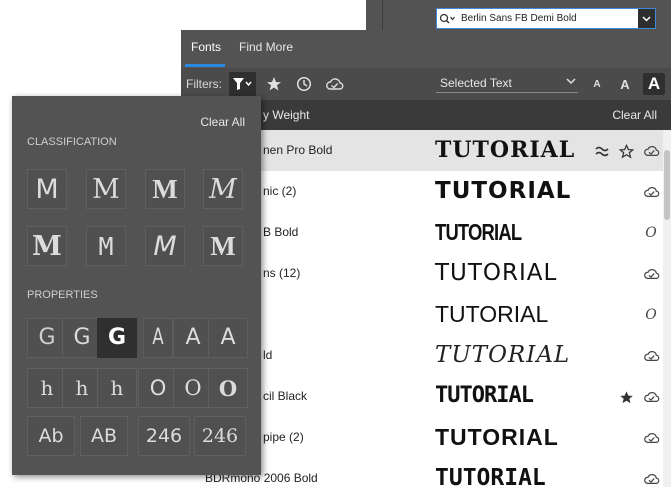  I want to click on font-dropdown-button, so click(646, 18).